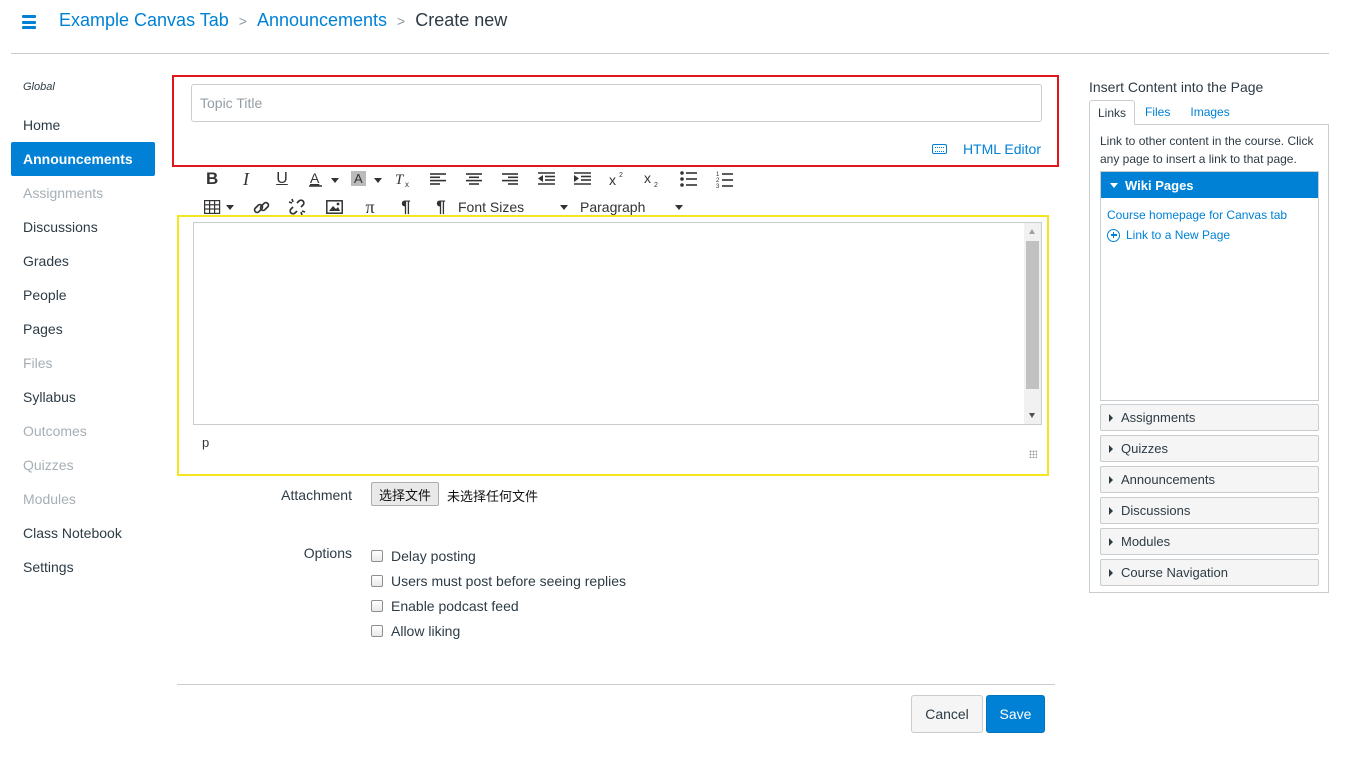 Image resolution: width=1346 pixels, height=757 pixels. What do you see at coordinates (652, 179) in the screenshot?
I see `subscript-icon: x2` at bounding box center [652, 179].